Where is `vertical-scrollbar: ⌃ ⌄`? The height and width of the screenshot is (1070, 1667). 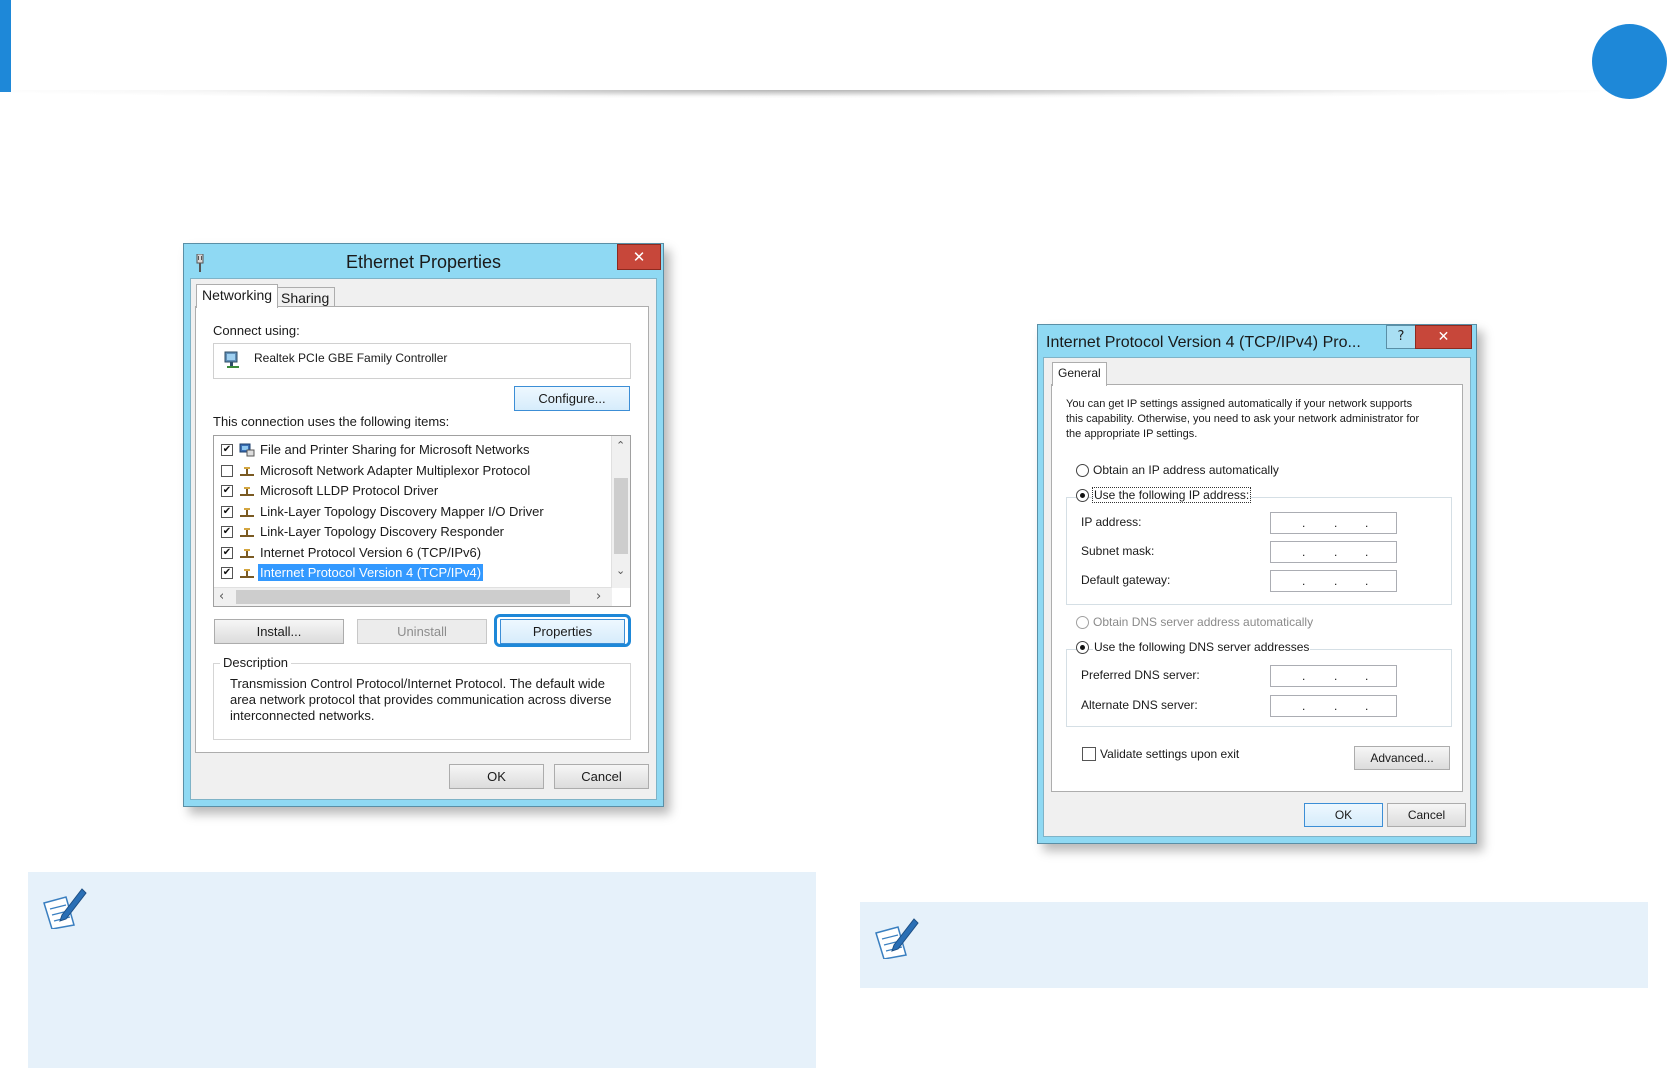 vertical-scrollbar: ⌃ ⌄ is located at coordinates (620, 512).